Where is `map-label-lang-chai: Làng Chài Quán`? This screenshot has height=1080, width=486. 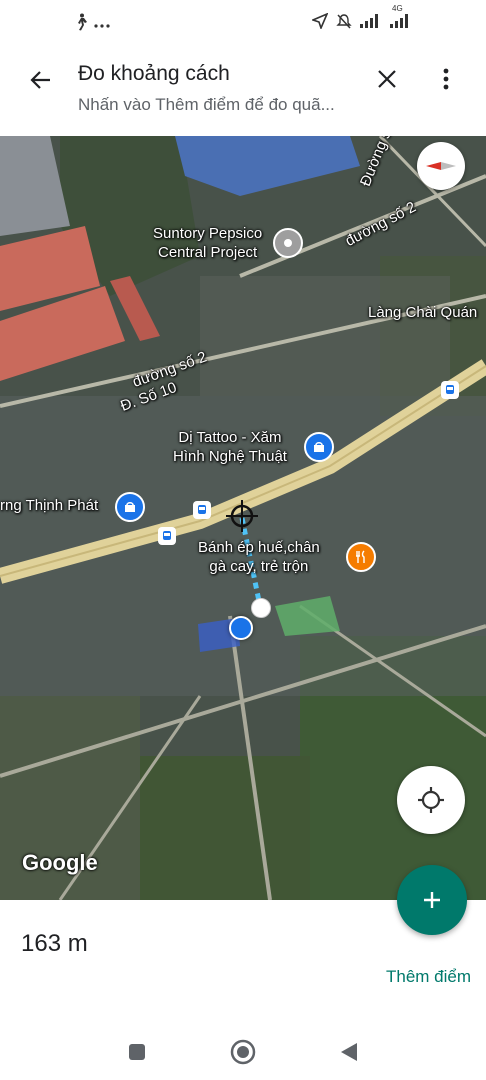 map-label-lang-chai: Làng Chài Quán is located at coordinates (422, 312).